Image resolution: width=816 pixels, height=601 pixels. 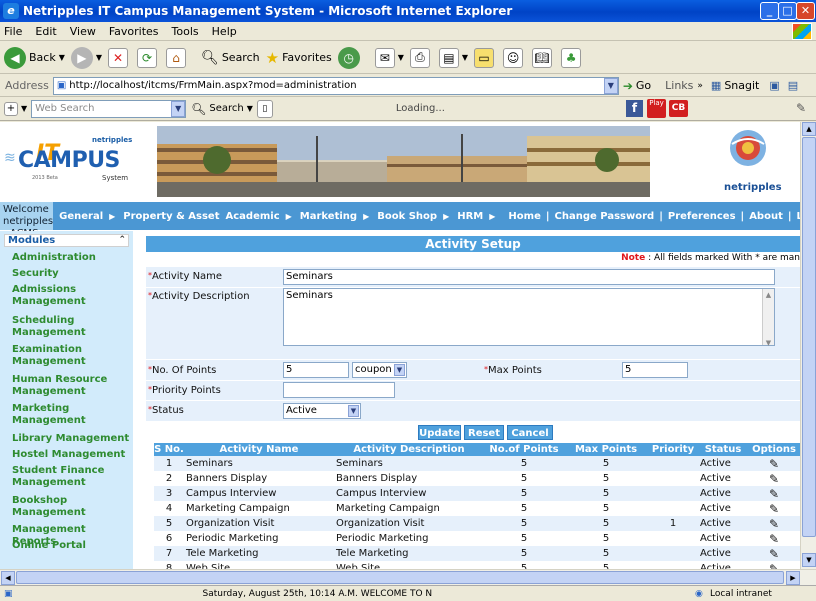 I want to click on horizontal-scrollbar: ◀ ▶, so click(x=408, y=577).